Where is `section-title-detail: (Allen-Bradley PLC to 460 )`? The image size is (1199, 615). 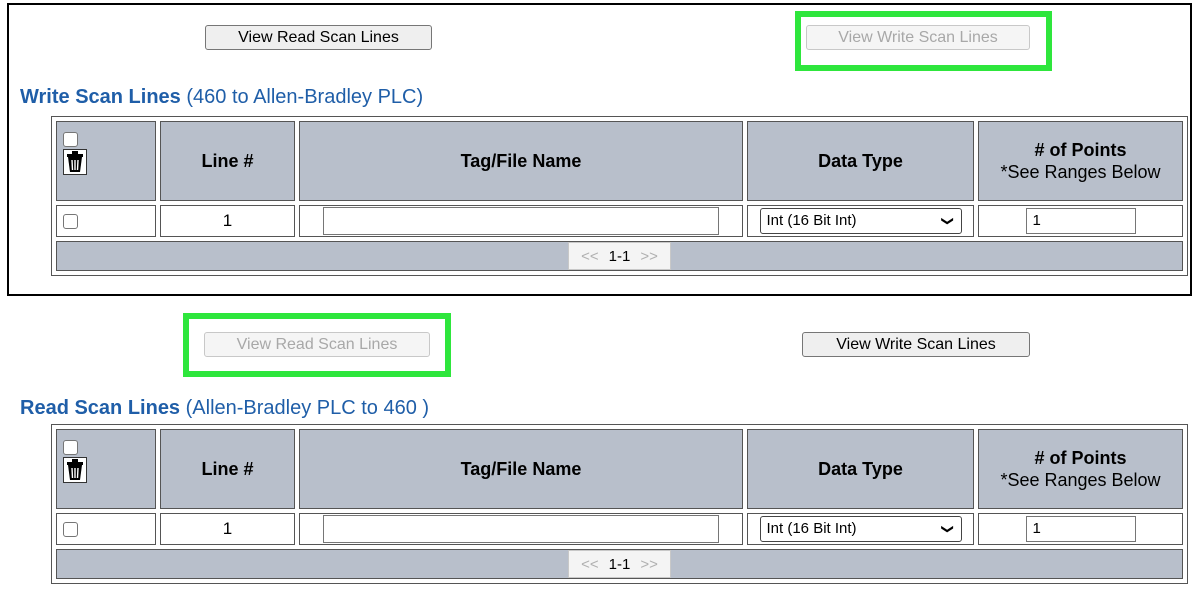
section-title-detail: (Allen-Bradley PLC to 460 ) is located at coordinates (307, 408).